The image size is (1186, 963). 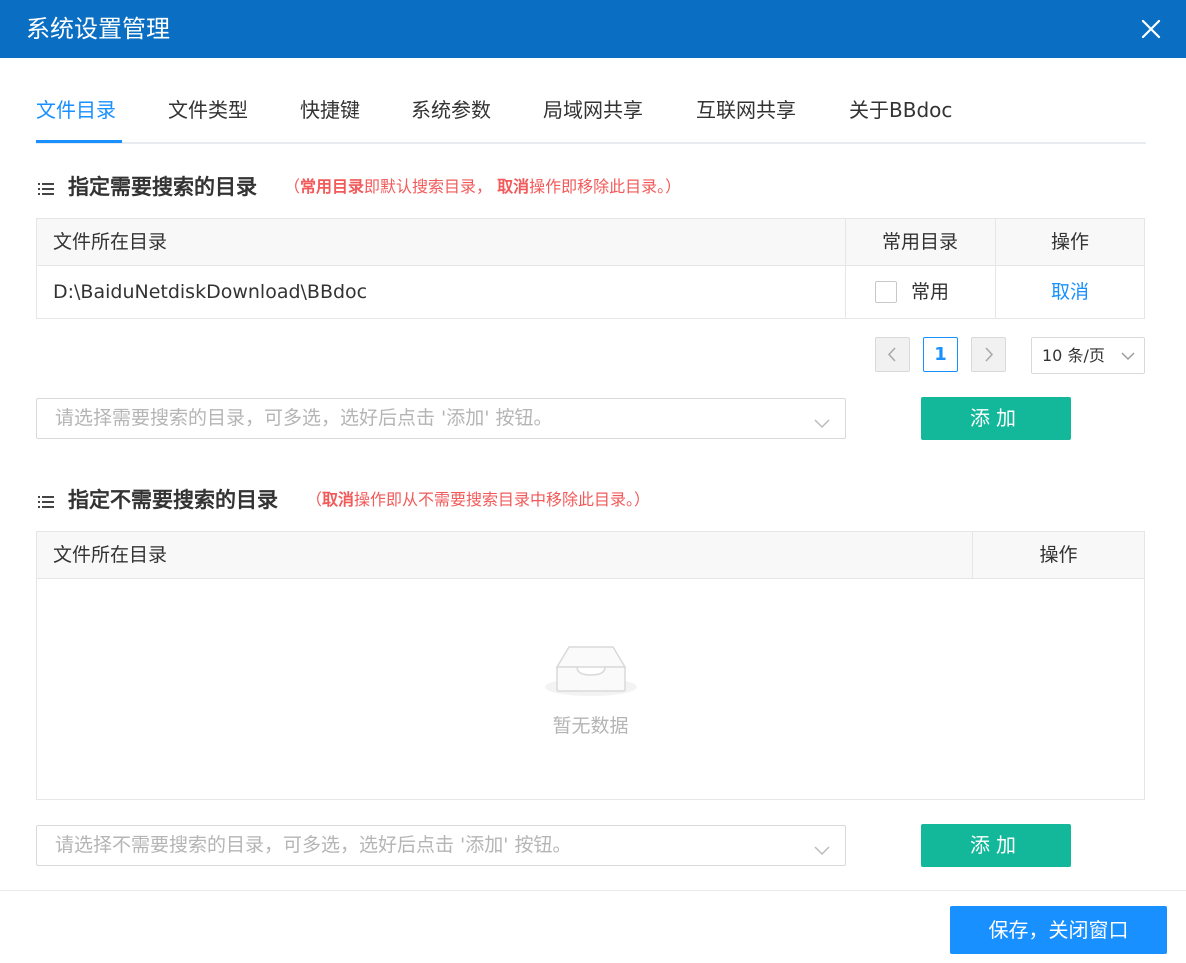 I want to click on tab-file-directory: 文件目录, so click(x=76, y=110).